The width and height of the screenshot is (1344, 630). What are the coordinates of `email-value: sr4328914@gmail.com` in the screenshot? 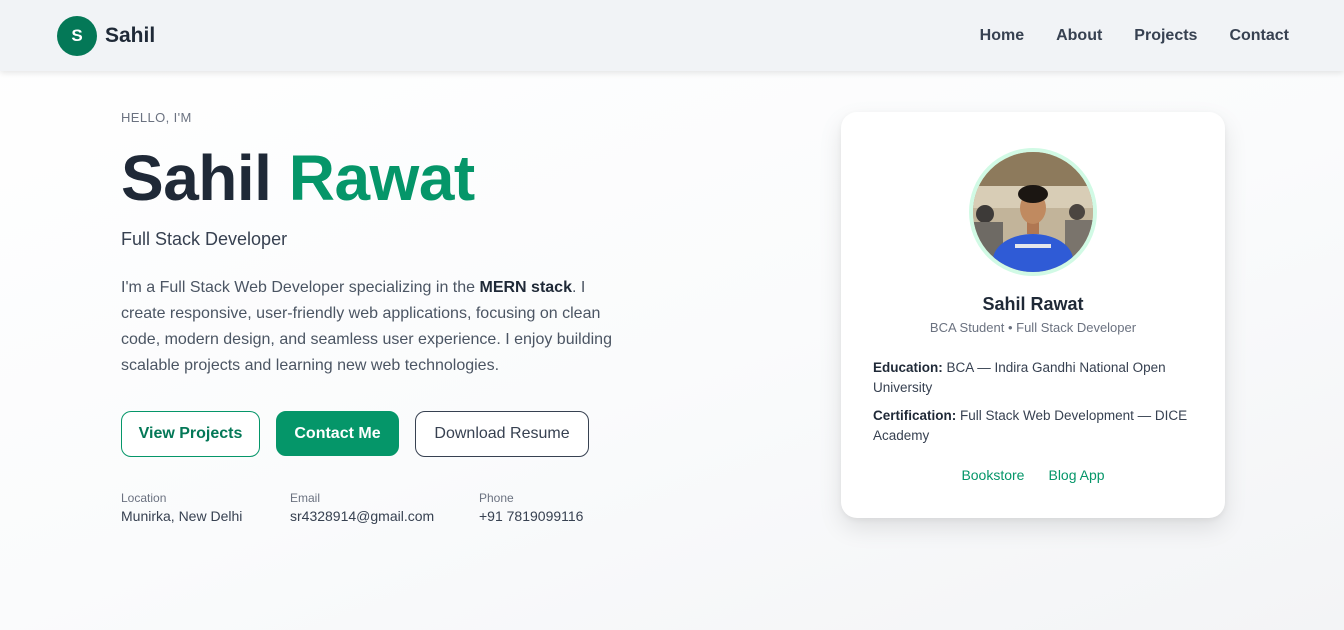 It's located at (362, 516).